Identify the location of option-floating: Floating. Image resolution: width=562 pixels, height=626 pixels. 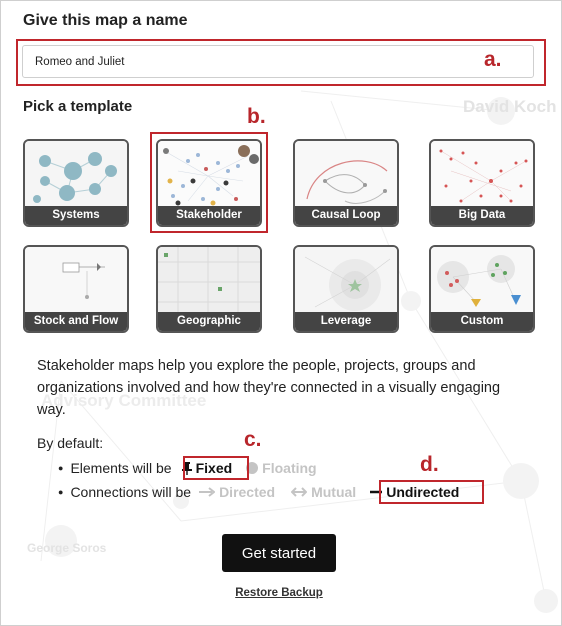
(281, 468).